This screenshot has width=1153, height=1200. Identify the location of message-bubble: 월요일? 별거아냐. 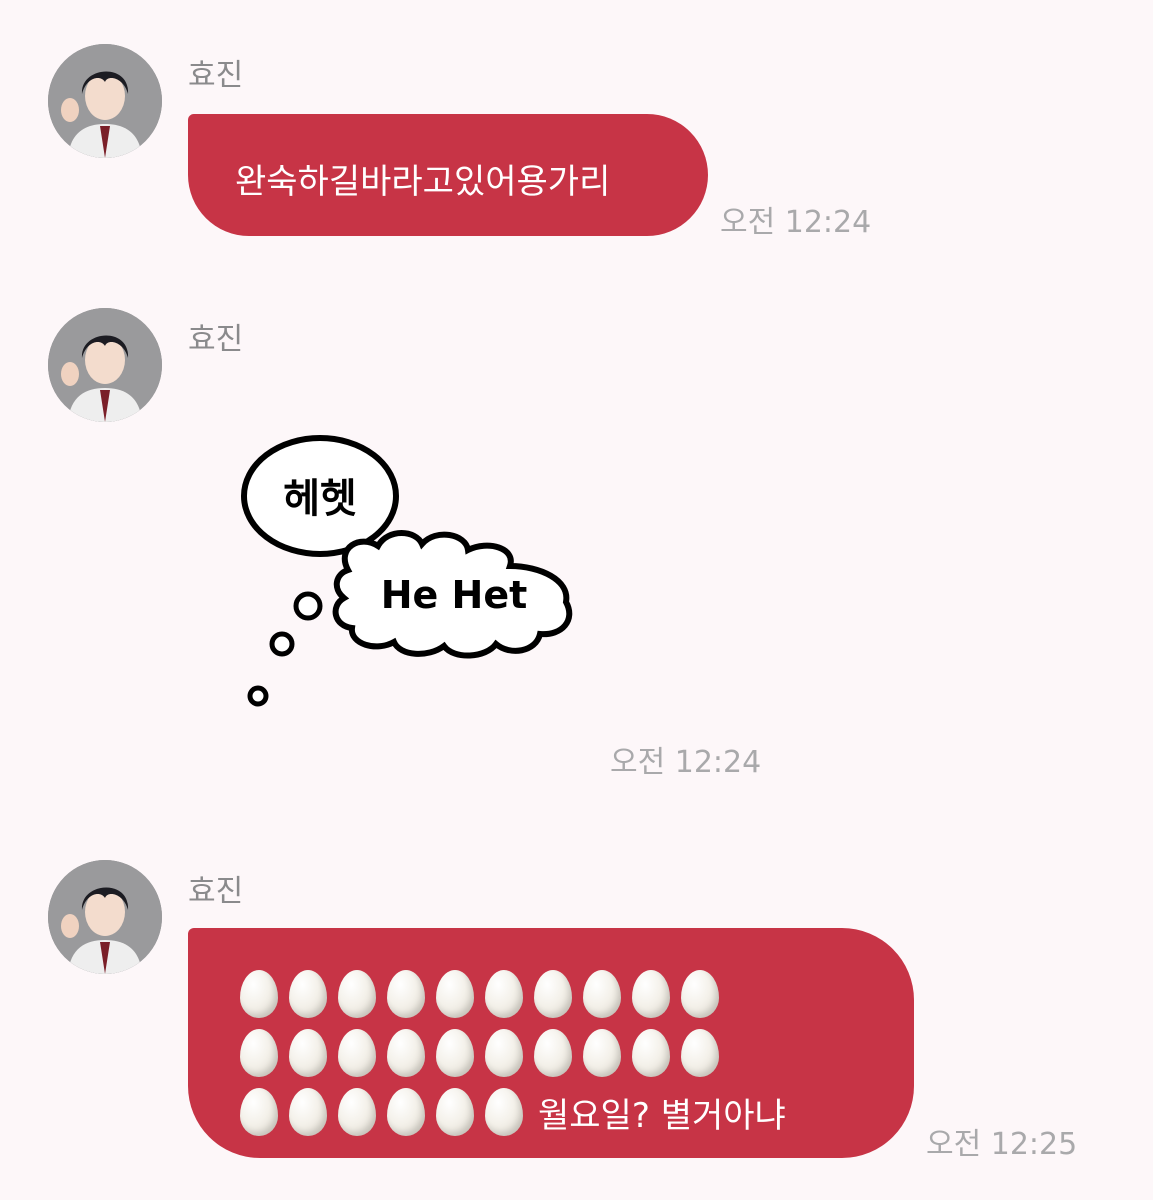
(551, 1043).